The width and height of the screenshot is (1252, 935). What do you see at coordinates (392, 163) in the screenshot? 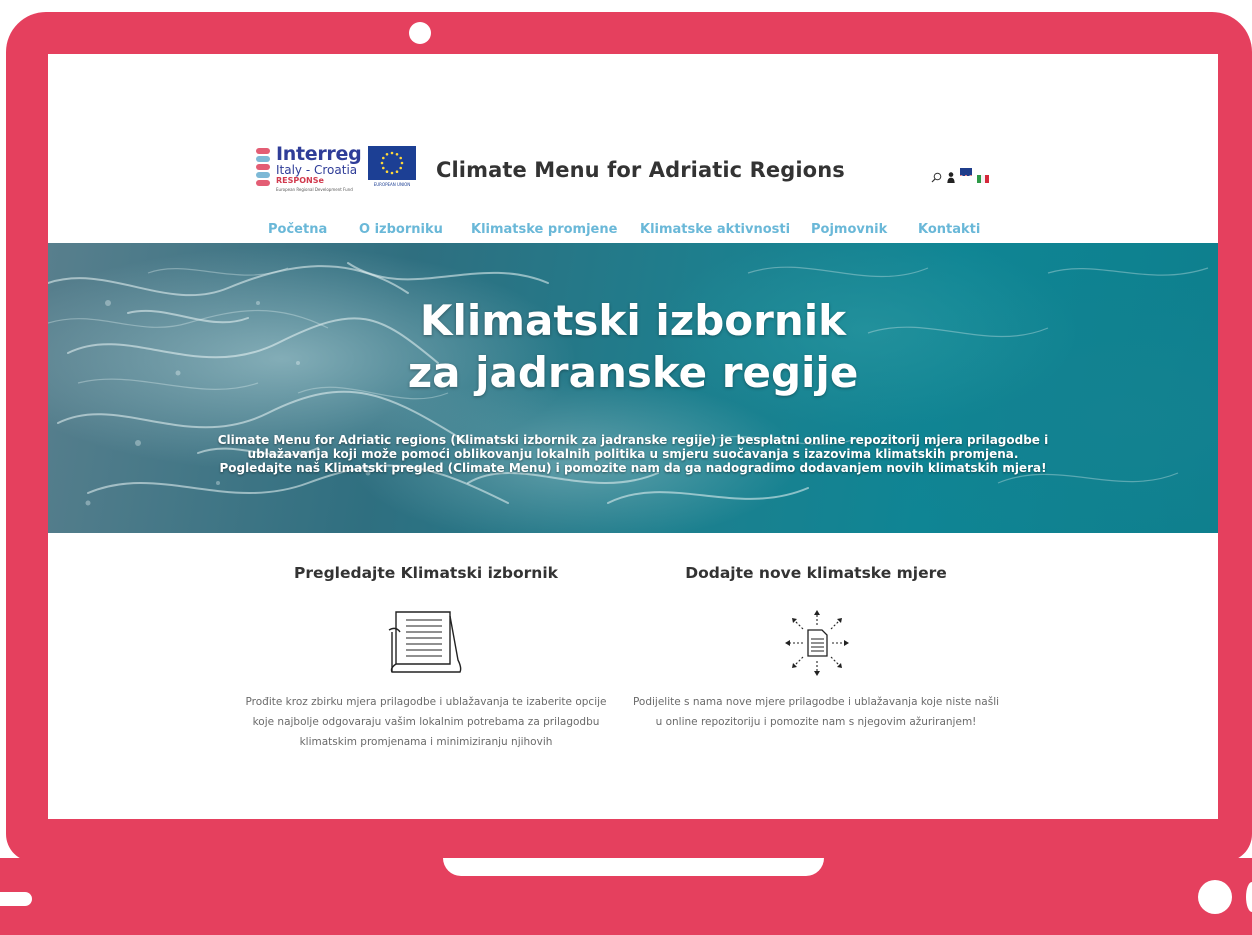
I see `eu-flag-icon` at bounding box center [392, 163].